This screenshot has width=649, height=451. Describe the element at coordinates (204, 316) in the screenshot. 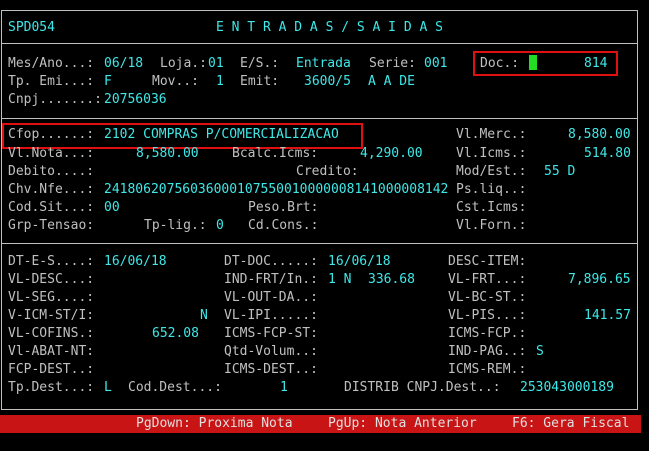

I see `v-icm-st-value: N` at that location.